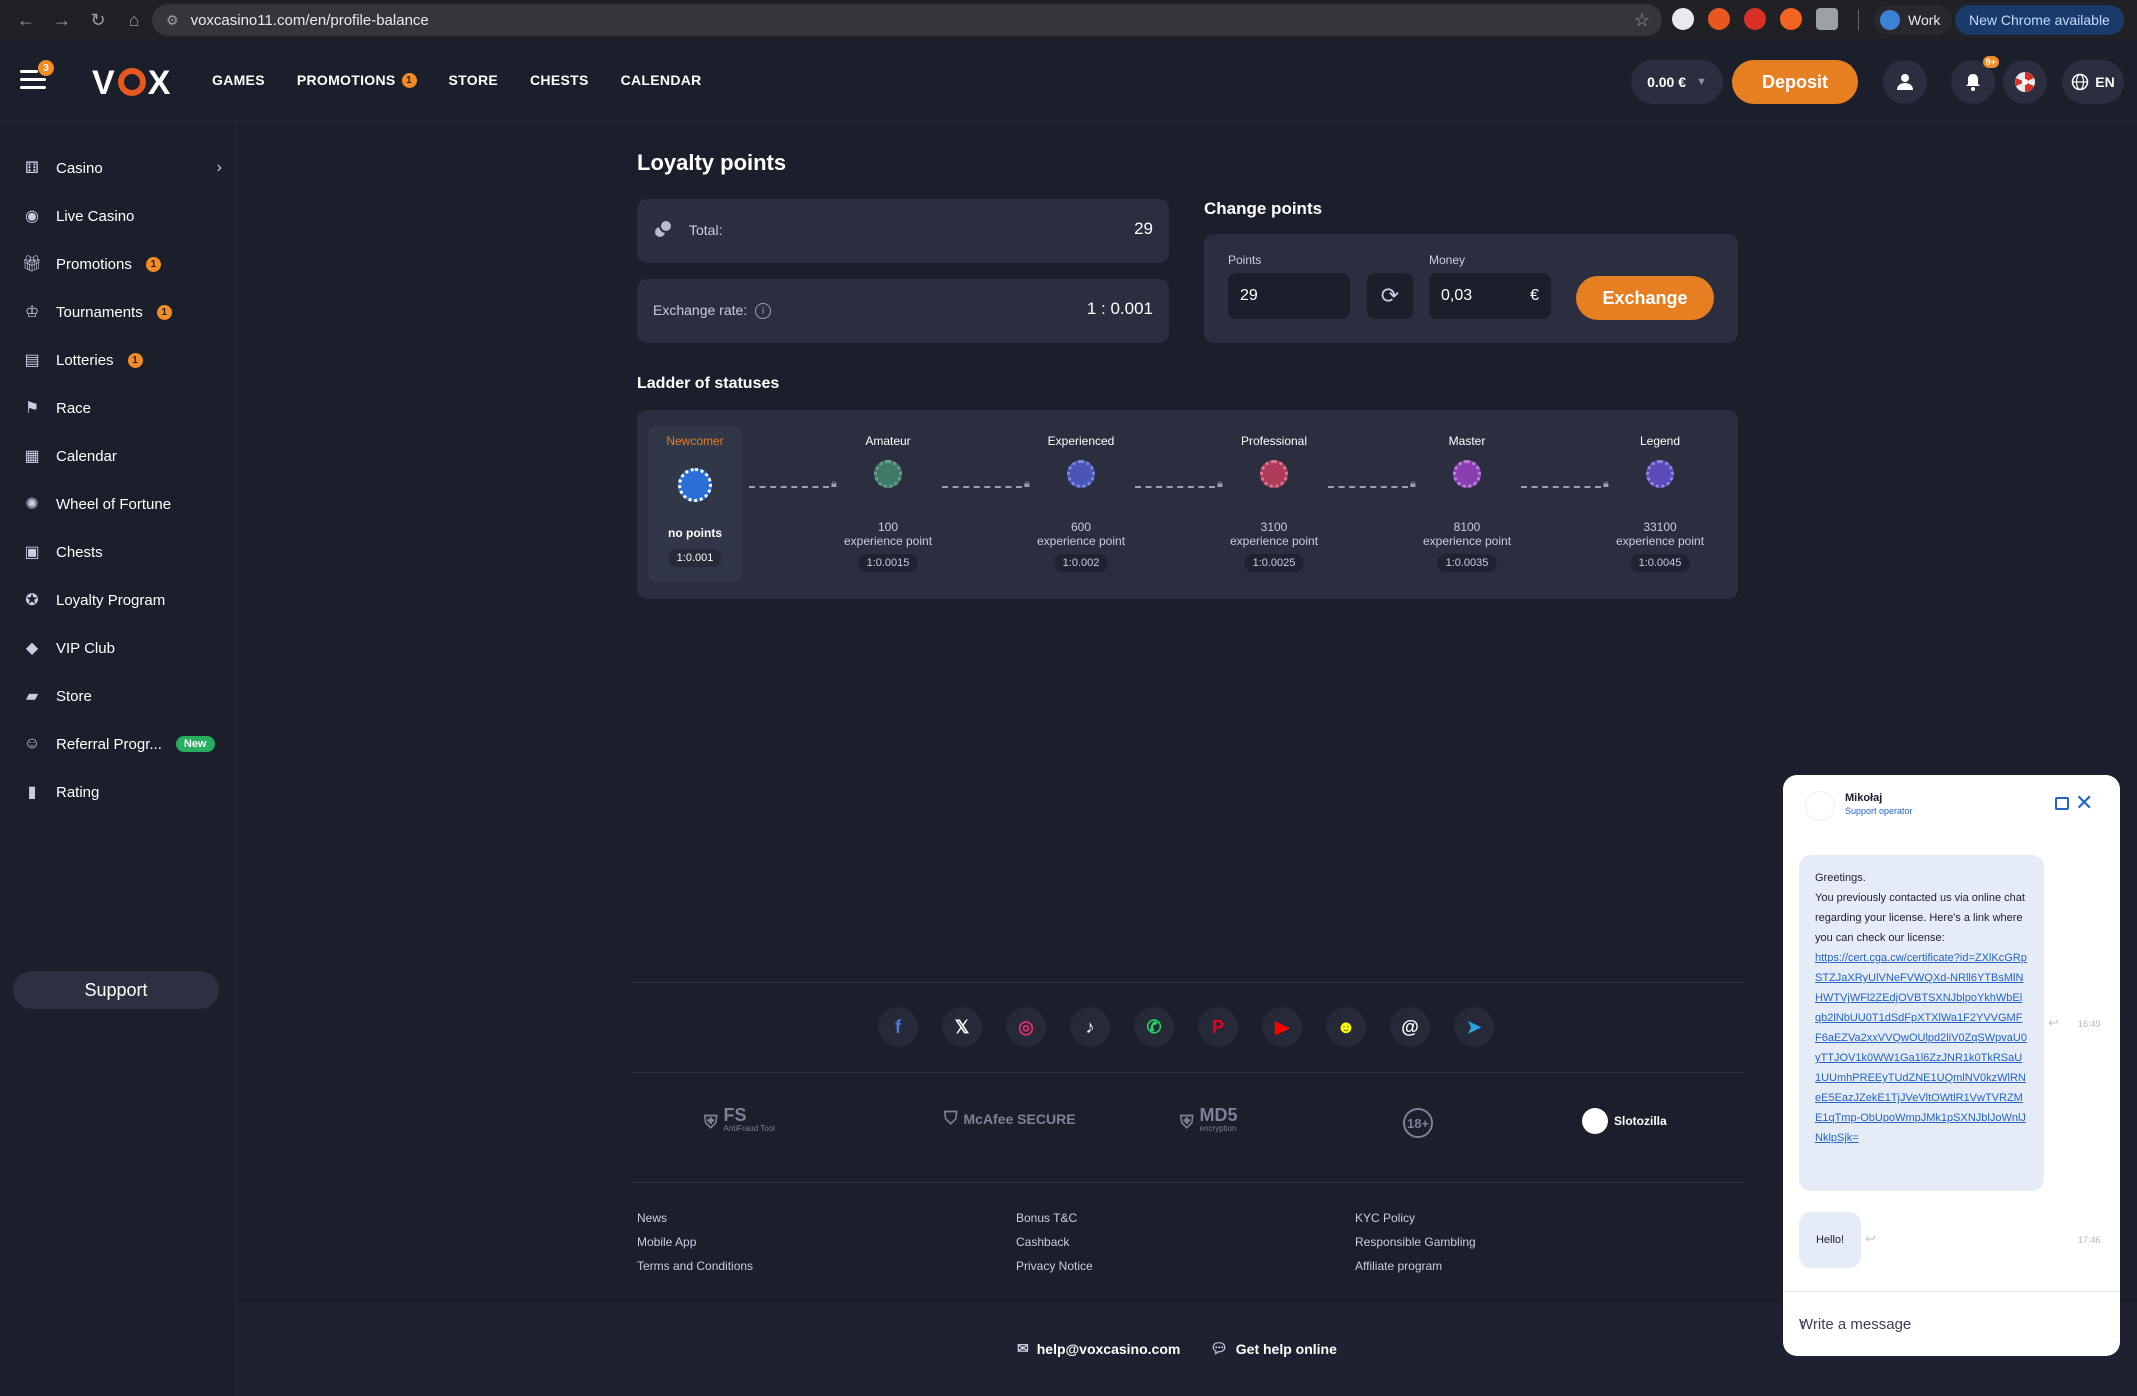  What do you see at coordinates (122, 456) in the screenshot?
I see `sidebar-item-calendar: ▦ Calendar` at bounding box center [122, 456].